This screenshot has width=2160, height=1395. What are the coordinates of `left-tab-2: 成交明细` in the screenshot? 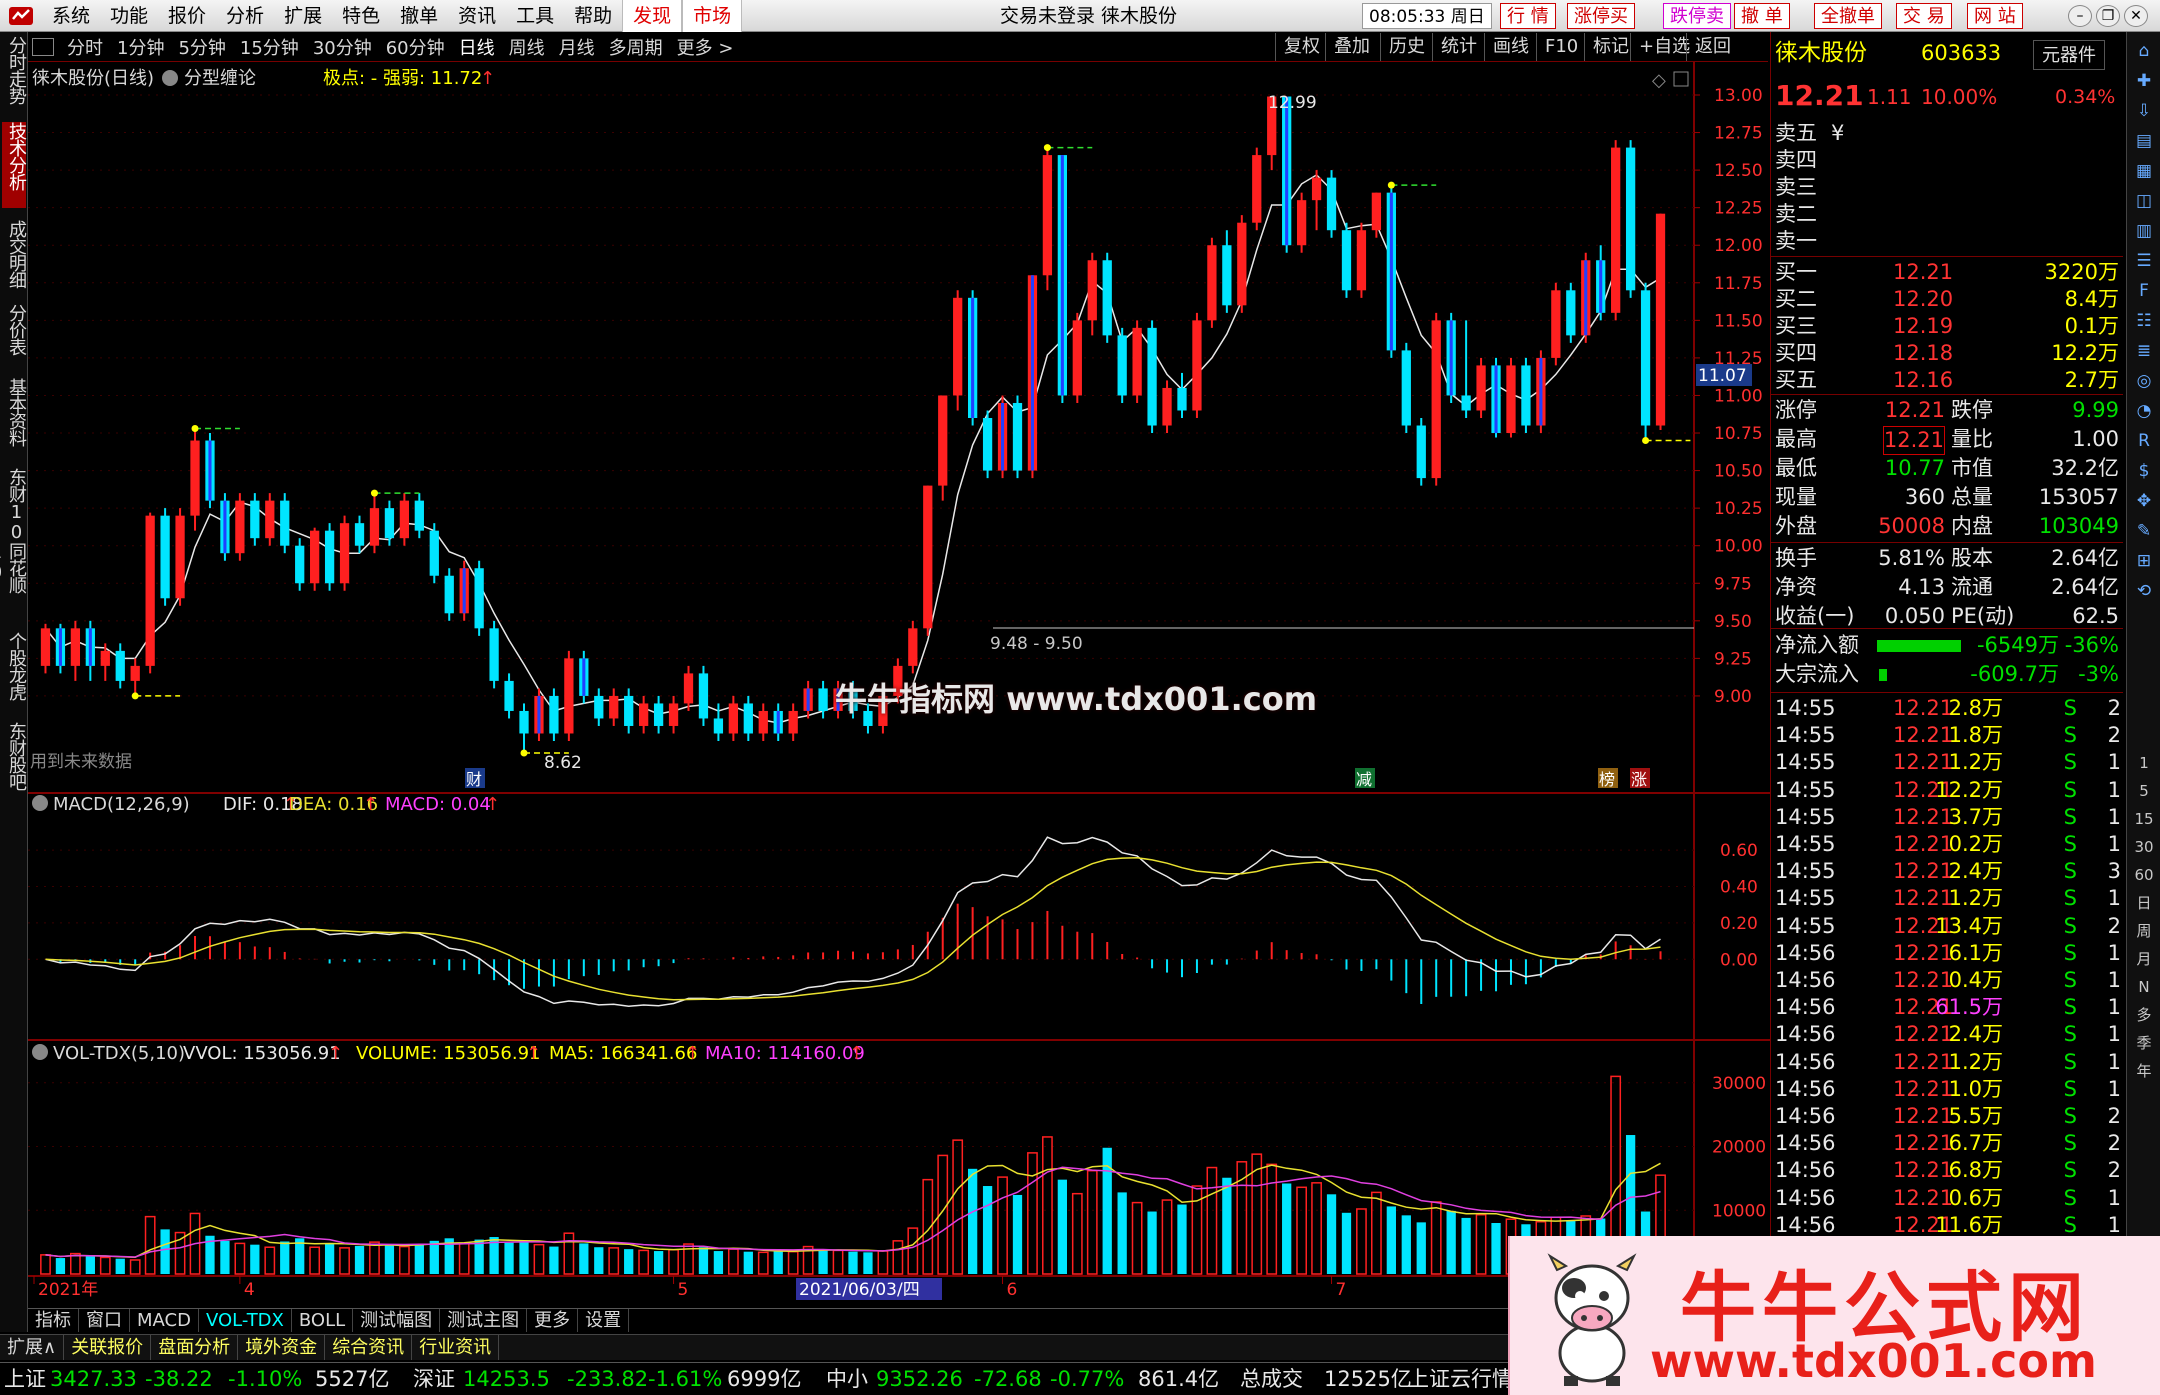 It's located at (14, 262).